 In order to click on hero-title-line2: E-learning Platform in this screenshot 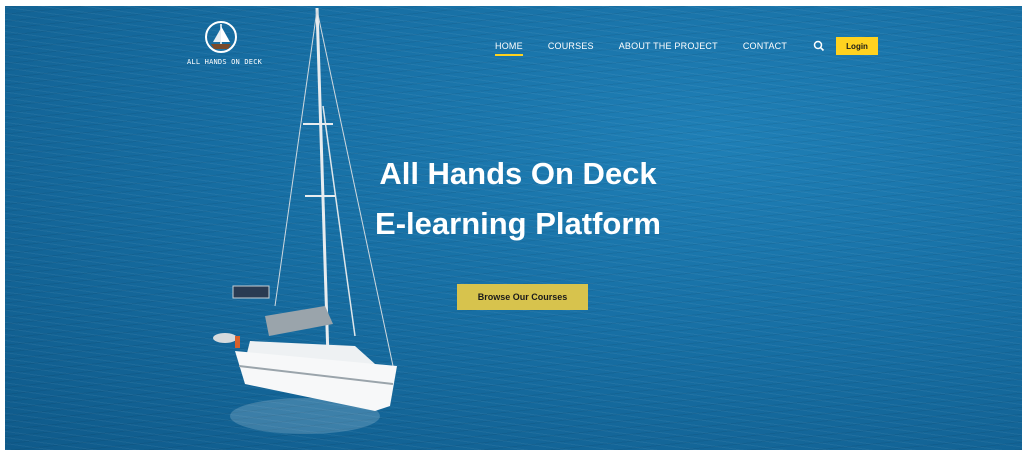, I will do `click(518, 223)`.